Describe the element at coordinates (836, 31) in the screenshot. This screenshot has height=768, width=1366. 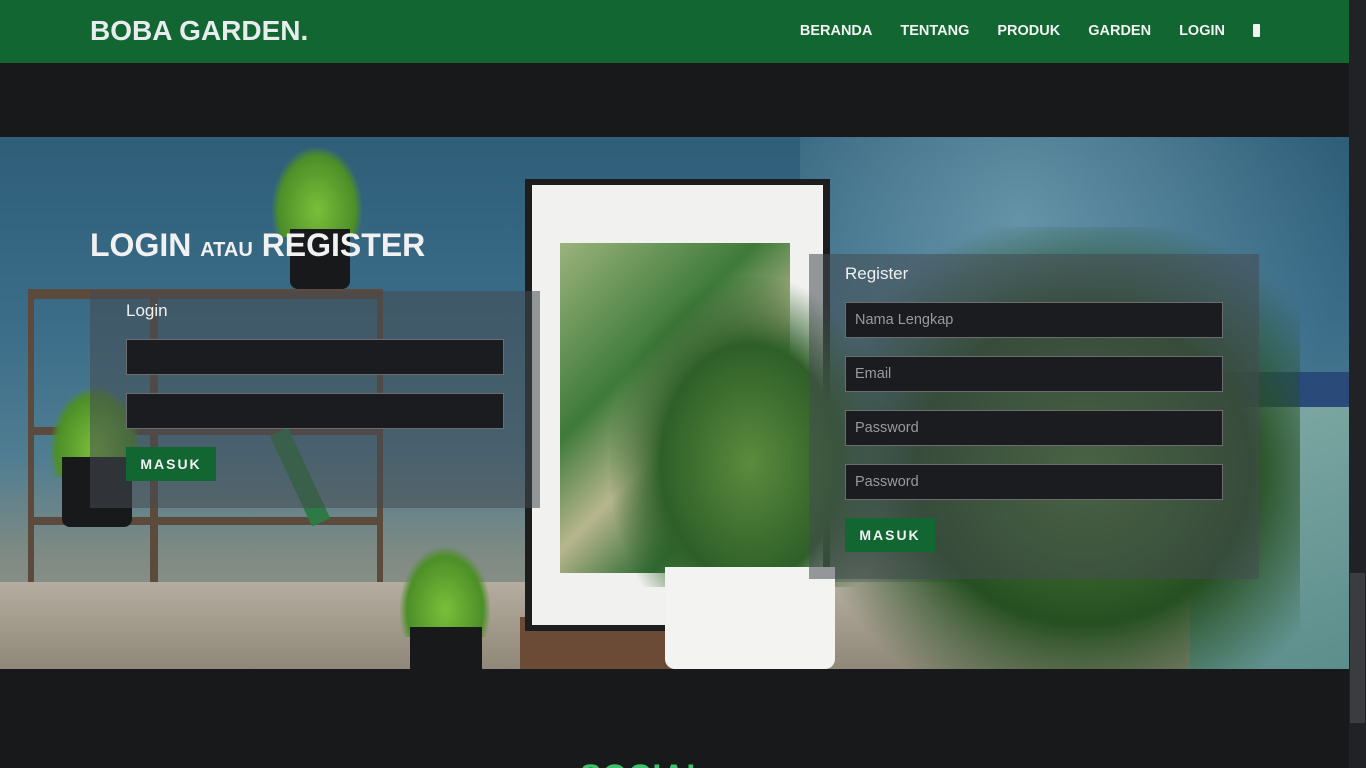
I see `nav-item-beranda: BERANDA` at that location.